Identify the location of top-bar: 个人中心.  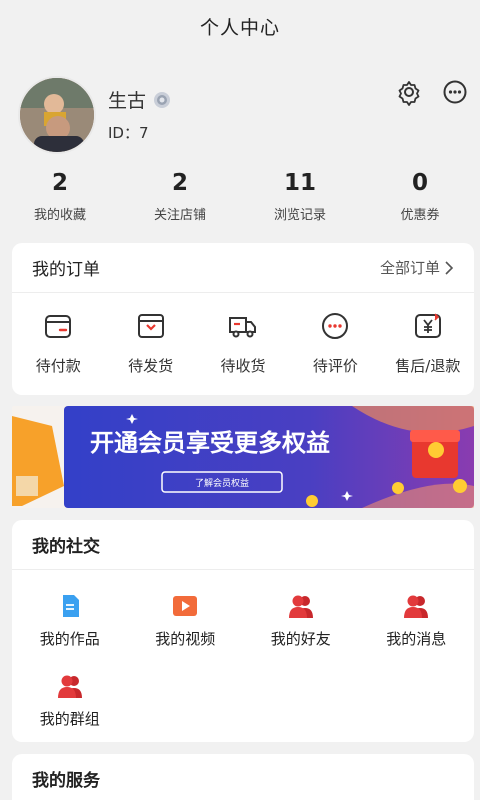
(240, 26).